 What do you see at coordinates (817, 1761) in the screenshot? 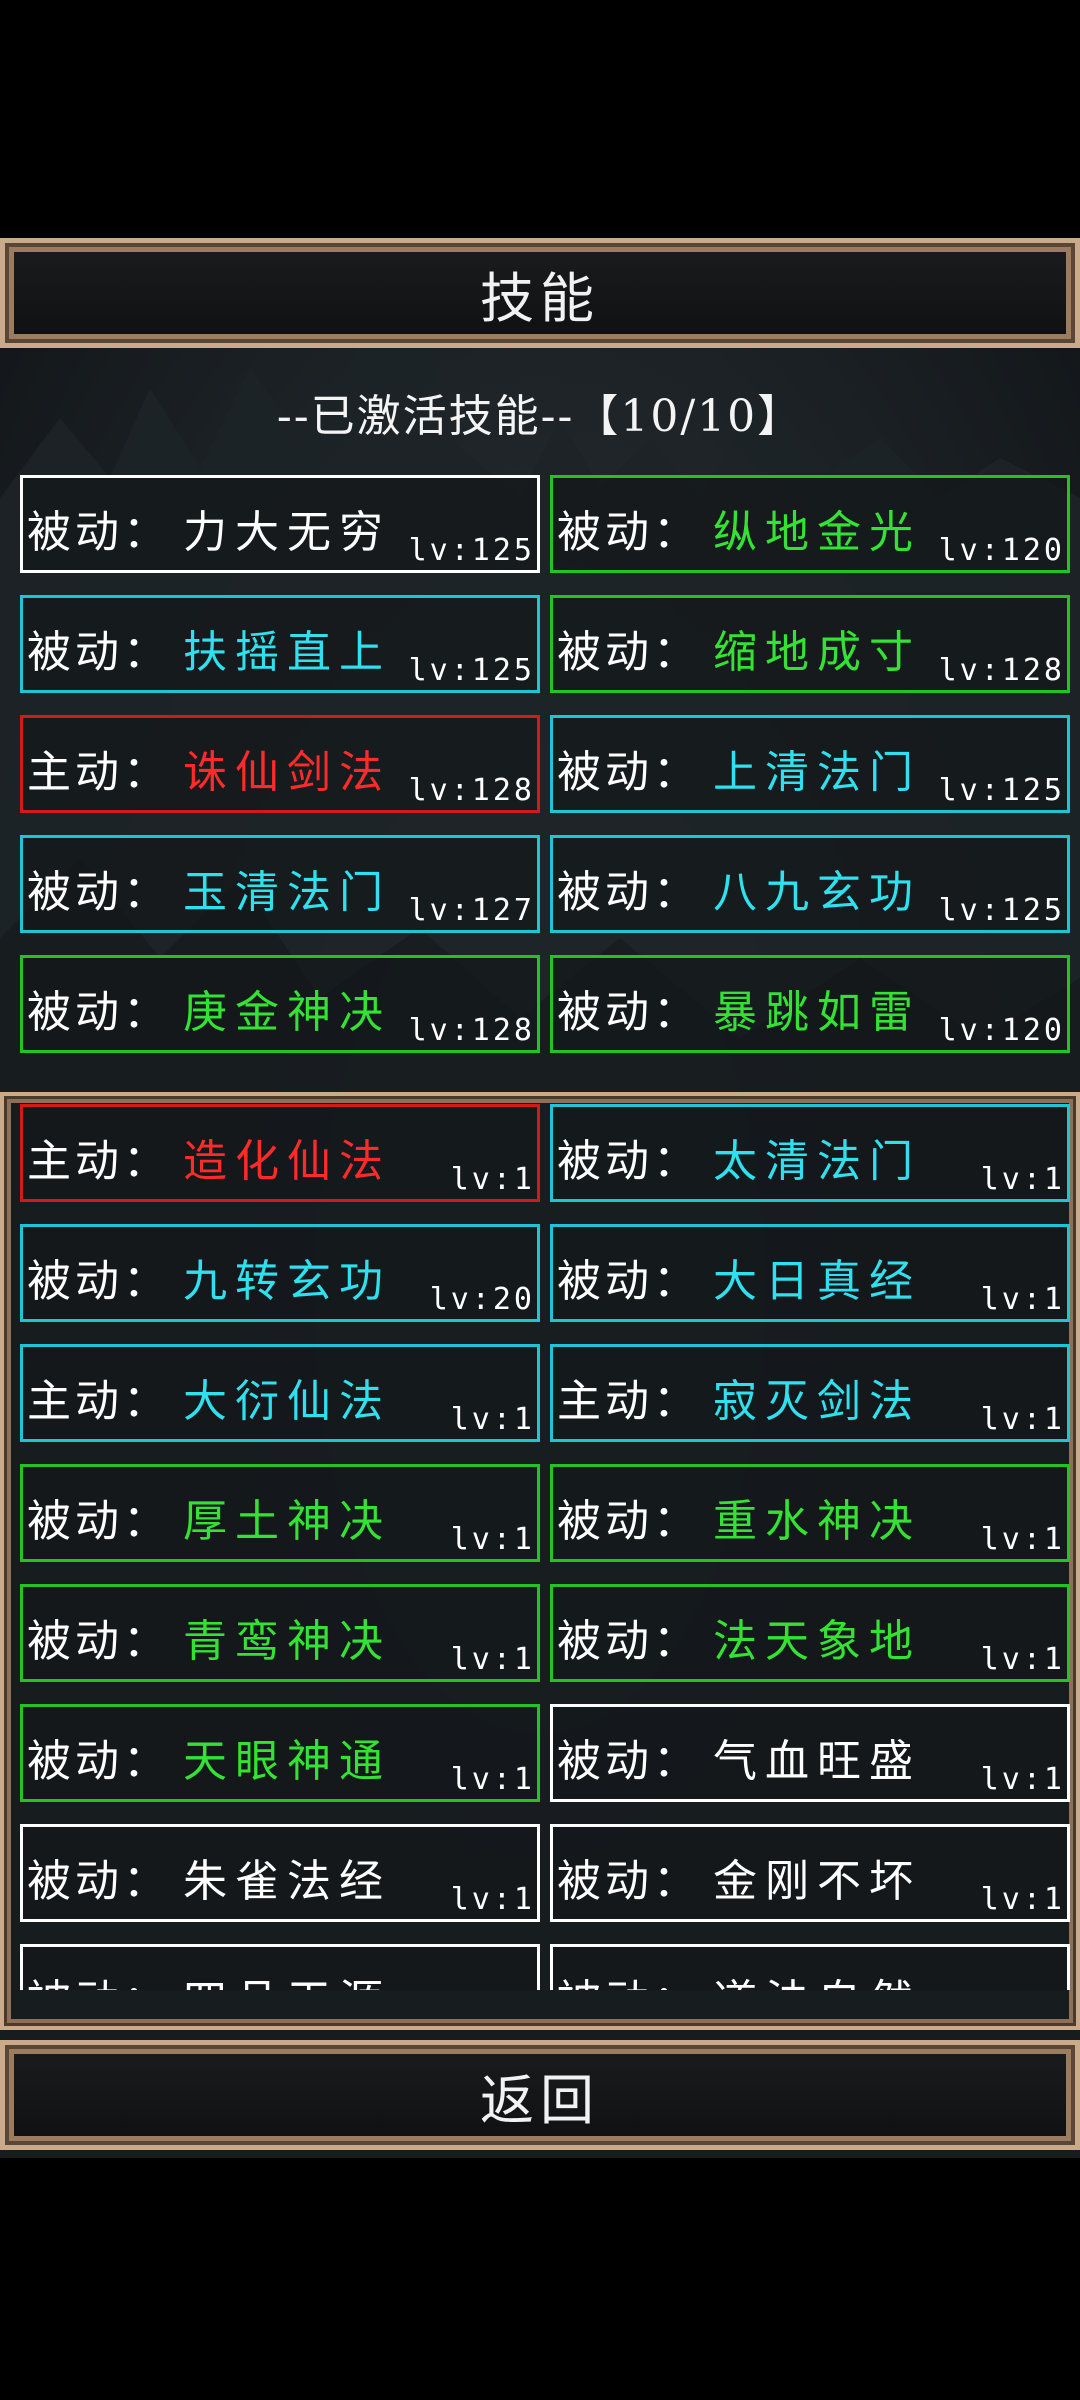
I see `skill-name: 气血旺盛` at bounding box center [817, 1761].